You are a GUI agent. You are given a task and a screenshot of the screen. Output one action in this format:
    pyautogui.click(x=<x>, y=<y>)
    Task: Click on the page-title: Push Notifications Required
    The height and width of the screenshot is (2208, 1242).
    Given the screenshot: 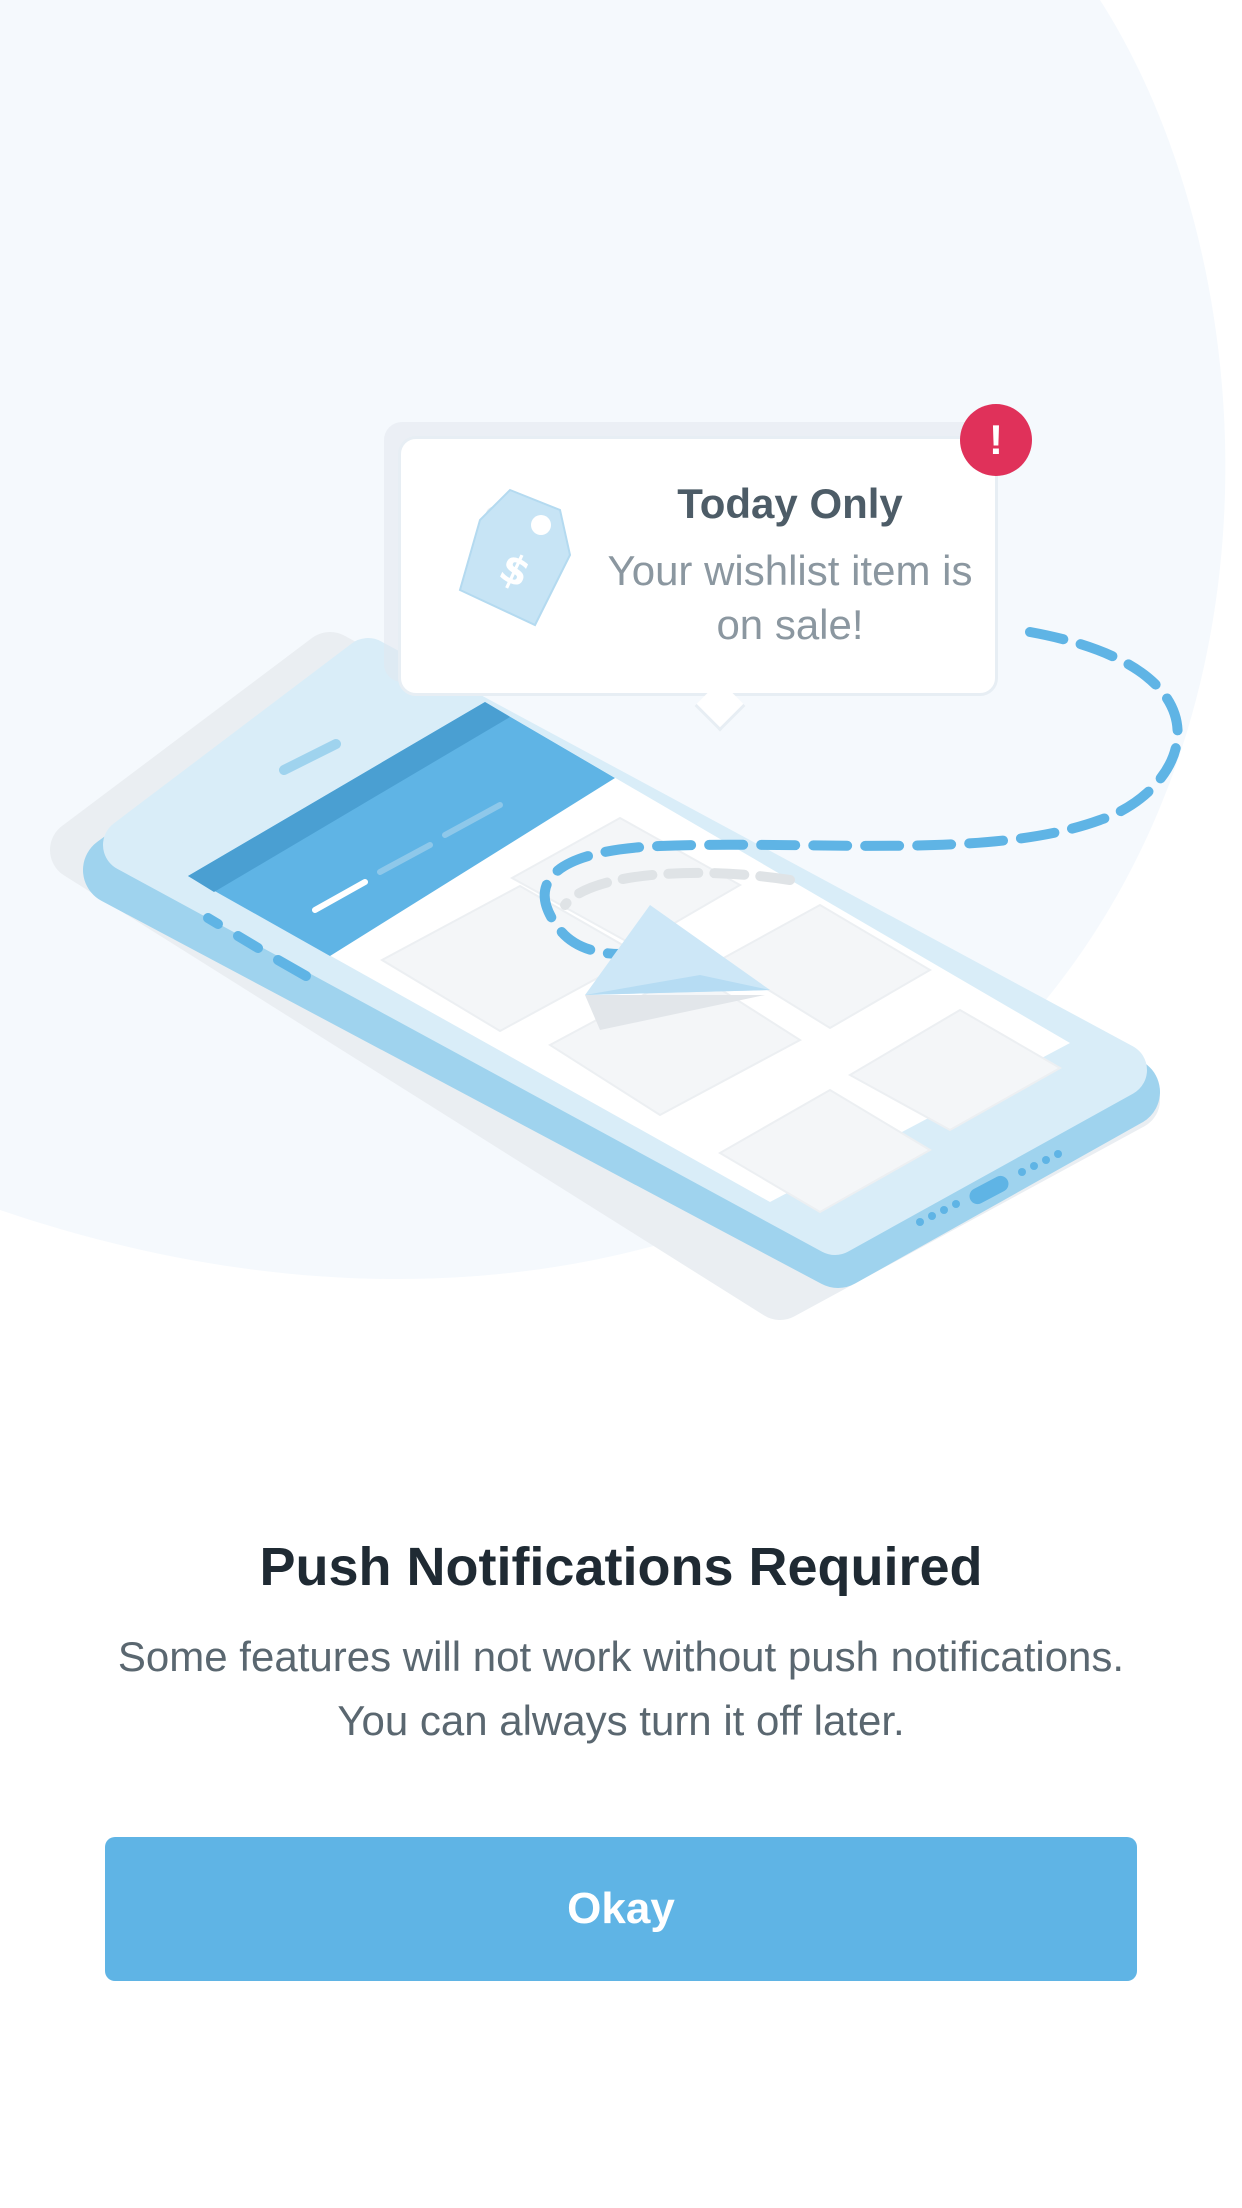 What is the action you would take?
    pyautogui.click(x=621, y=1567)
    